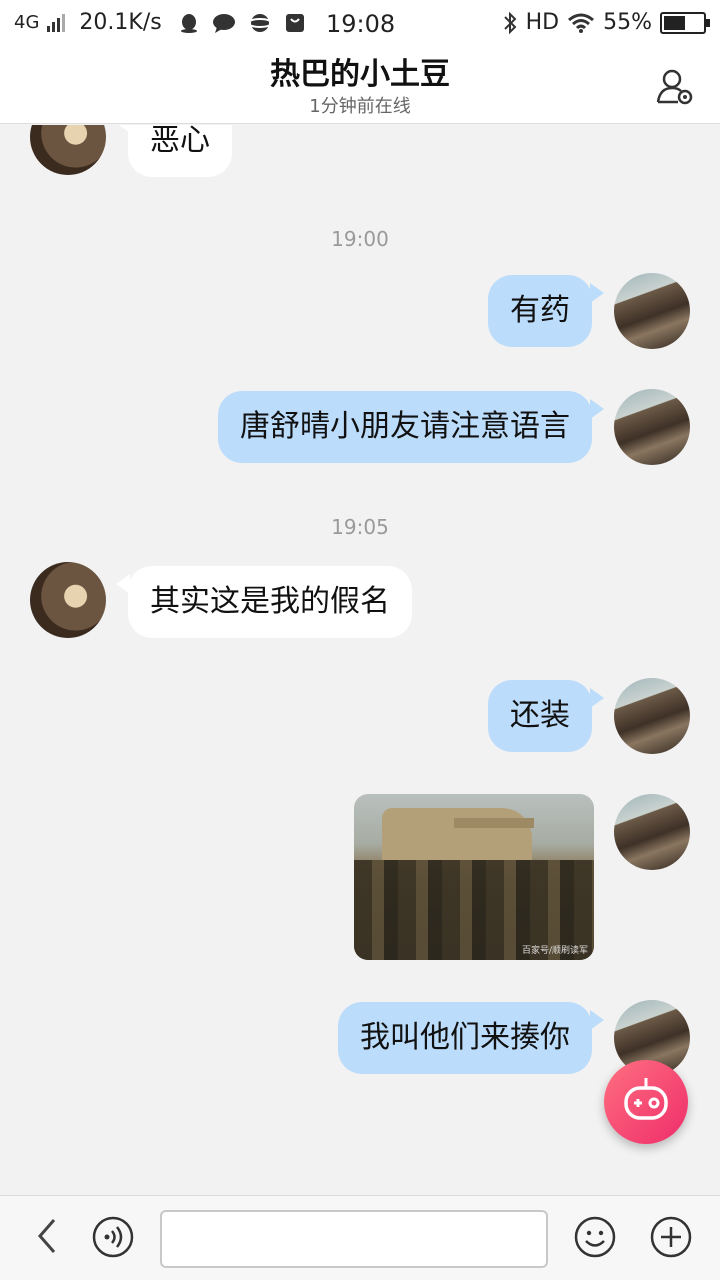 The height and width of the screenshot is (1280, 720). Describe the element at coordinates (113, 1237) in the screenshot. I see `voice-icon` at that location.